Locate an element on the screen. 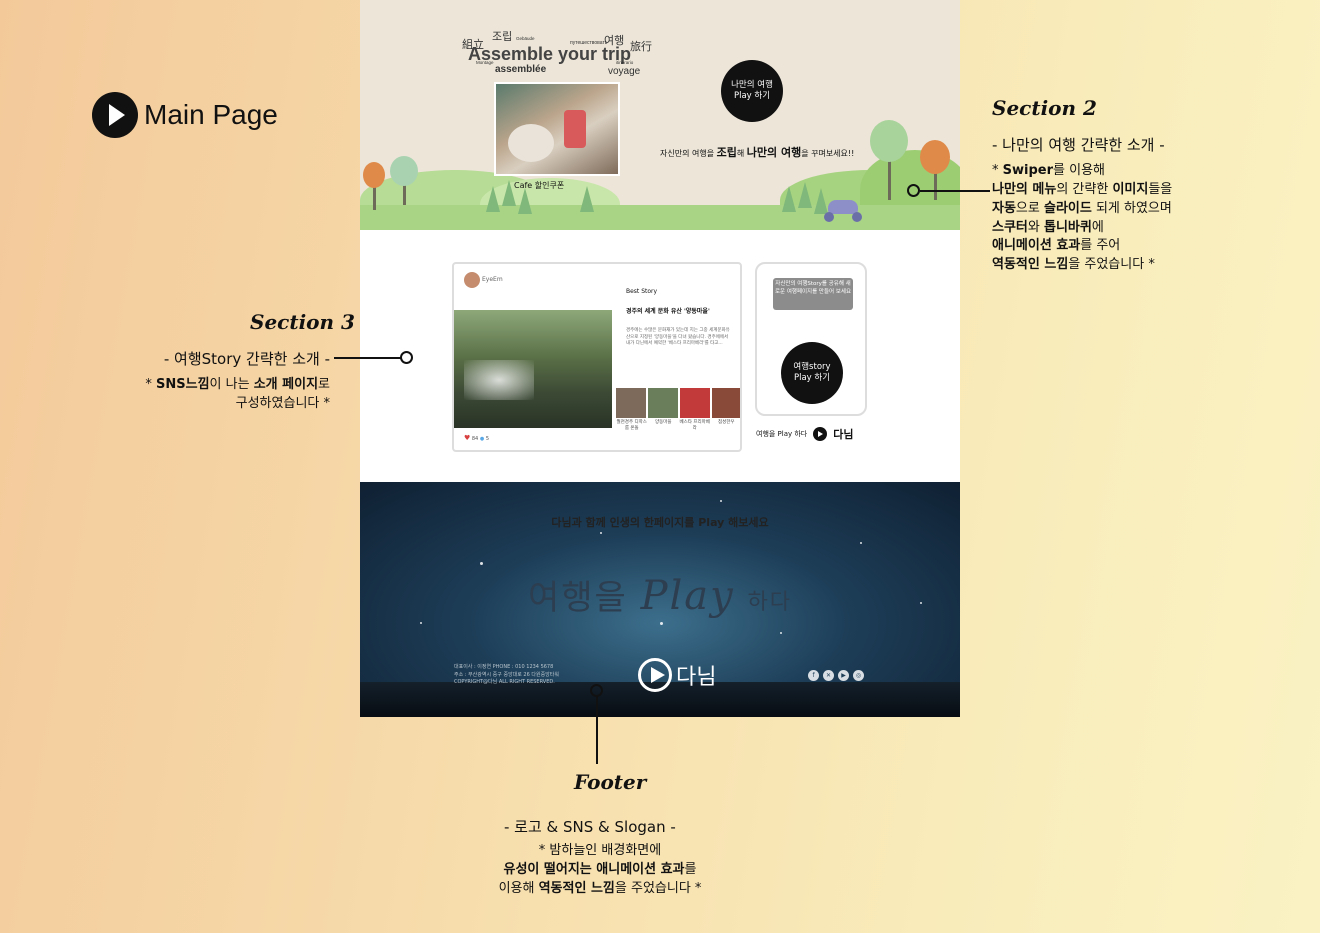 This screenshot has width=1320, height=933. photo-caption: Cafe 할인쿠폰 is located at coordinates (539, 185).